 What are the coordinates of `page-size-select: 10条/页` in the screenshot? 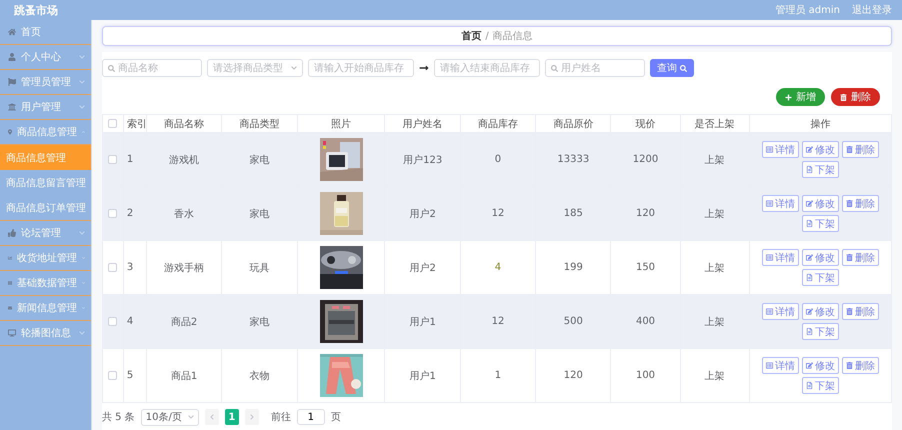 It's located at (169, 417).